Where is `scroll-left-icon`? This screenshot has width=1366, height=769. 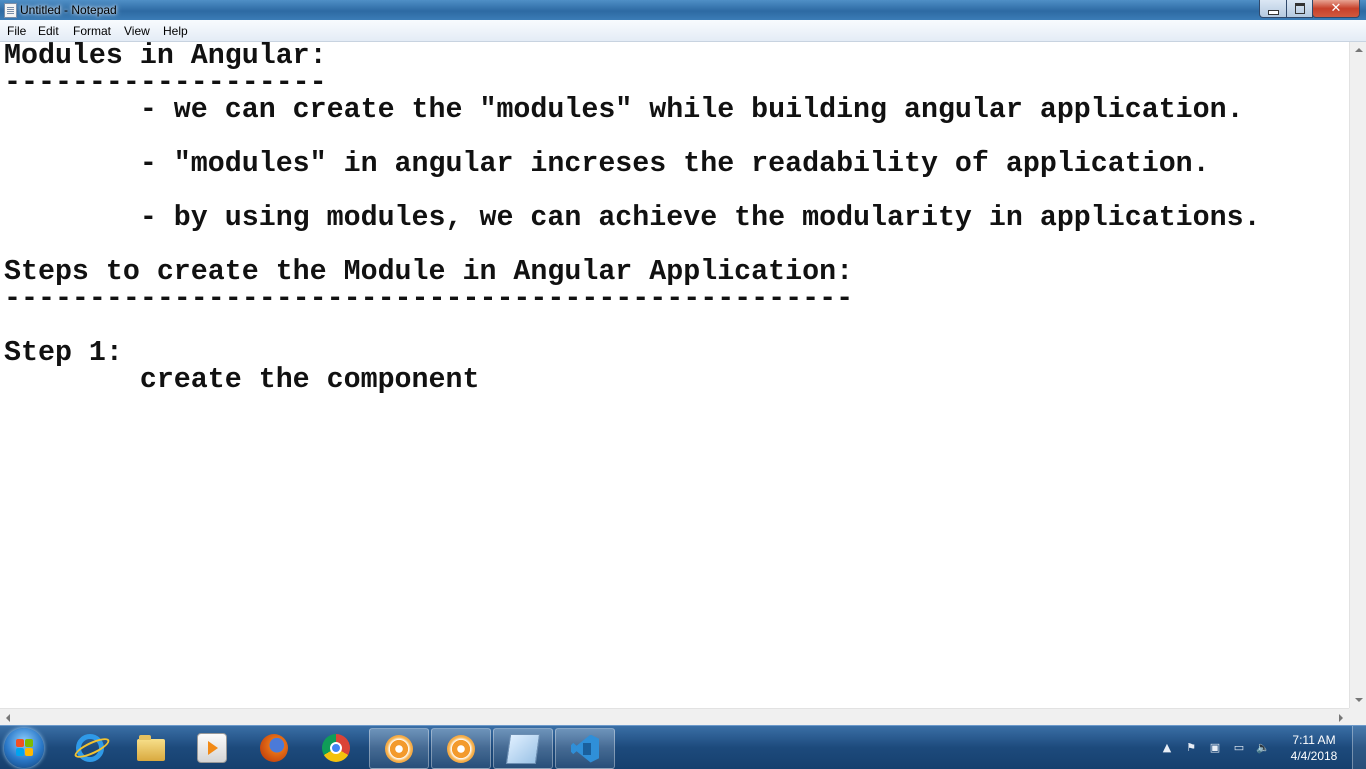 scroll-left-icon is located at coordinates (8, 718).